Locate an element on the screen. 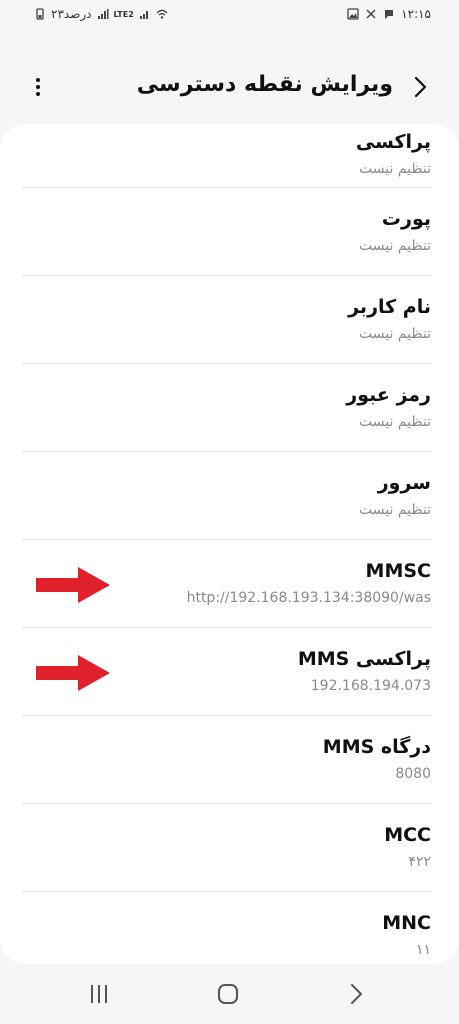 The height and width of the screenshot is (1024, 459). status-right: ۱۲:۱۵ is located at coordinates (389, 14).